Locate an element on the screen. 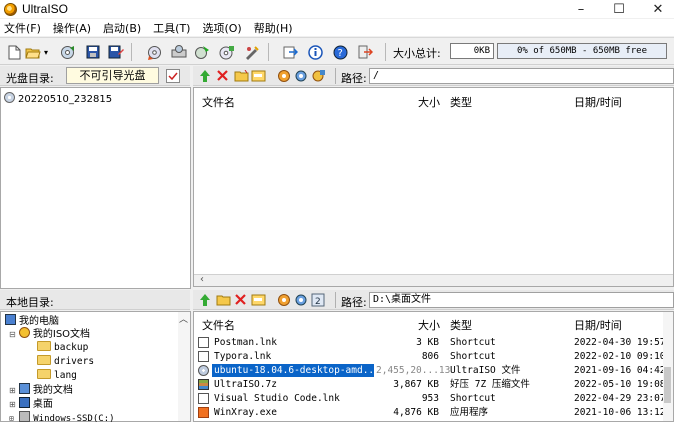  menu-file: 文件(F) is located at coordinates (22, 28).